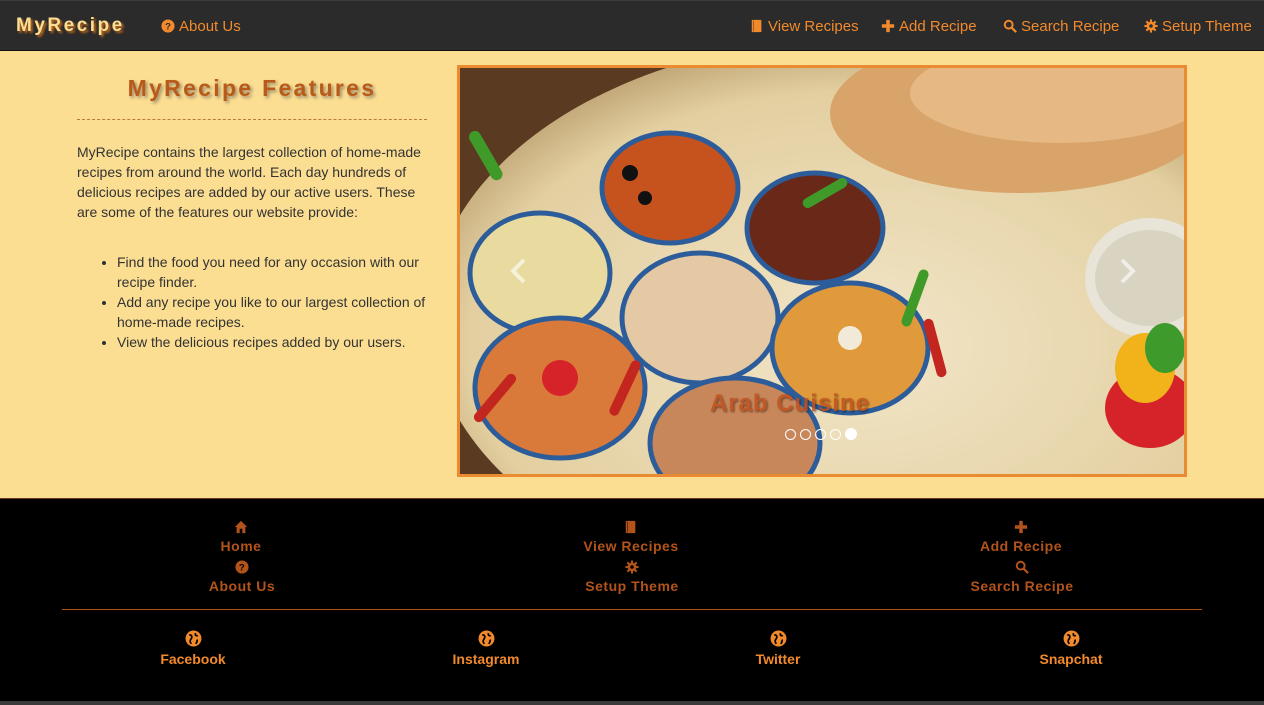 The width and height of the screenshot is (1264, 705). I want to click on nav-about-us: ? About Us, so click(201, 26).